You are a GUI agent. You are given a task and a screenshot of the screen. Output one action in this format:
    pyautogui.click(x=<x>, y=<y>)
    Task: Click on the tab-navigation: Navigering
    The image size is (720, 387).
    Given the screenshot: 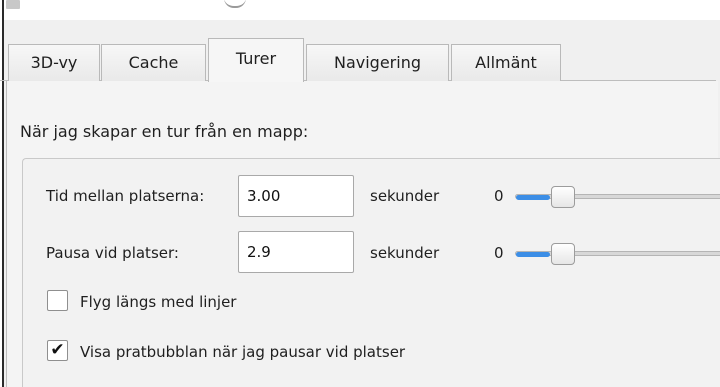 What is the action you would take?
    pyautogui.click(x=377, y=62)
    